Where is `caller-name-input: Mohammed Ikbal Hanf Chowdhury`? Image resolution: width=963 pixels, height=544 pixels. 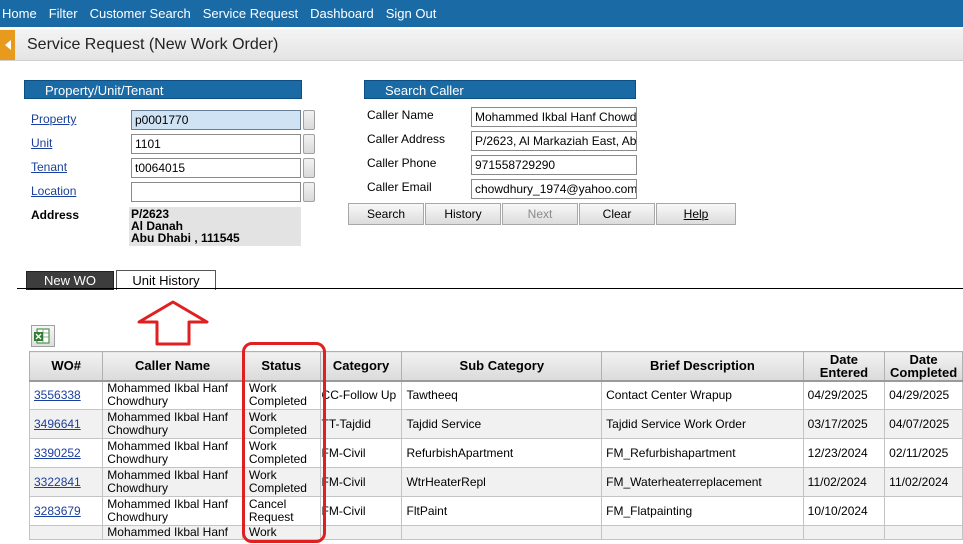 caller-name-input: Mohammed Ikbal Hanf Chowdhury is located at coordinates (554, 117).